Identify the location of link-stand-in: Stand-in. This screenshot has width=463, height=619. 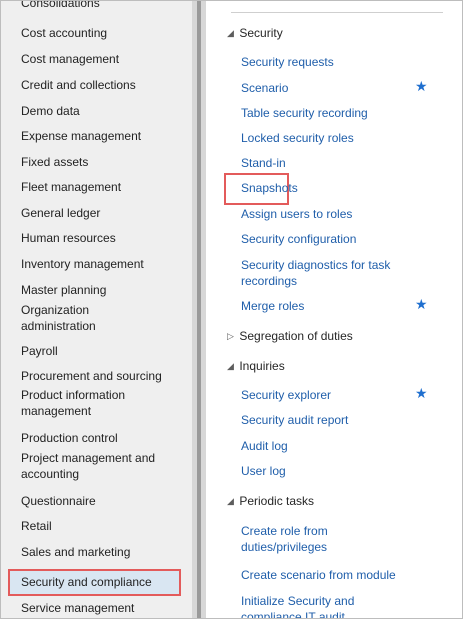
(333, 163).